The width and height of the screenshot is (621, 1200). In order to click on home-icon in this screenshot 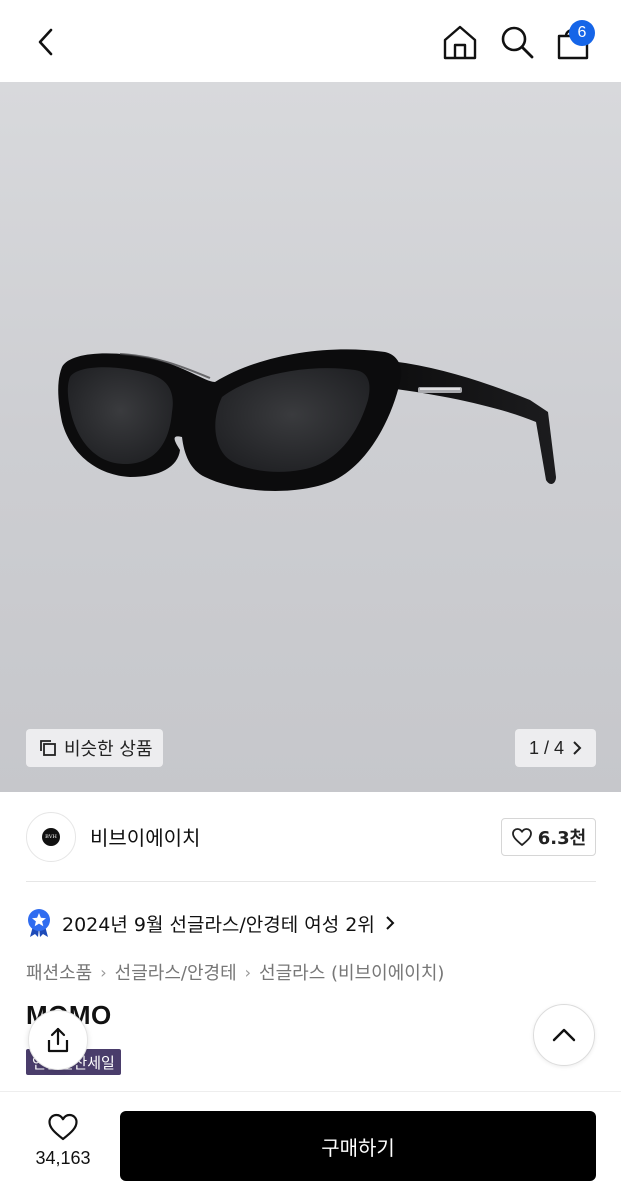, I will do `click(460, 42)`.